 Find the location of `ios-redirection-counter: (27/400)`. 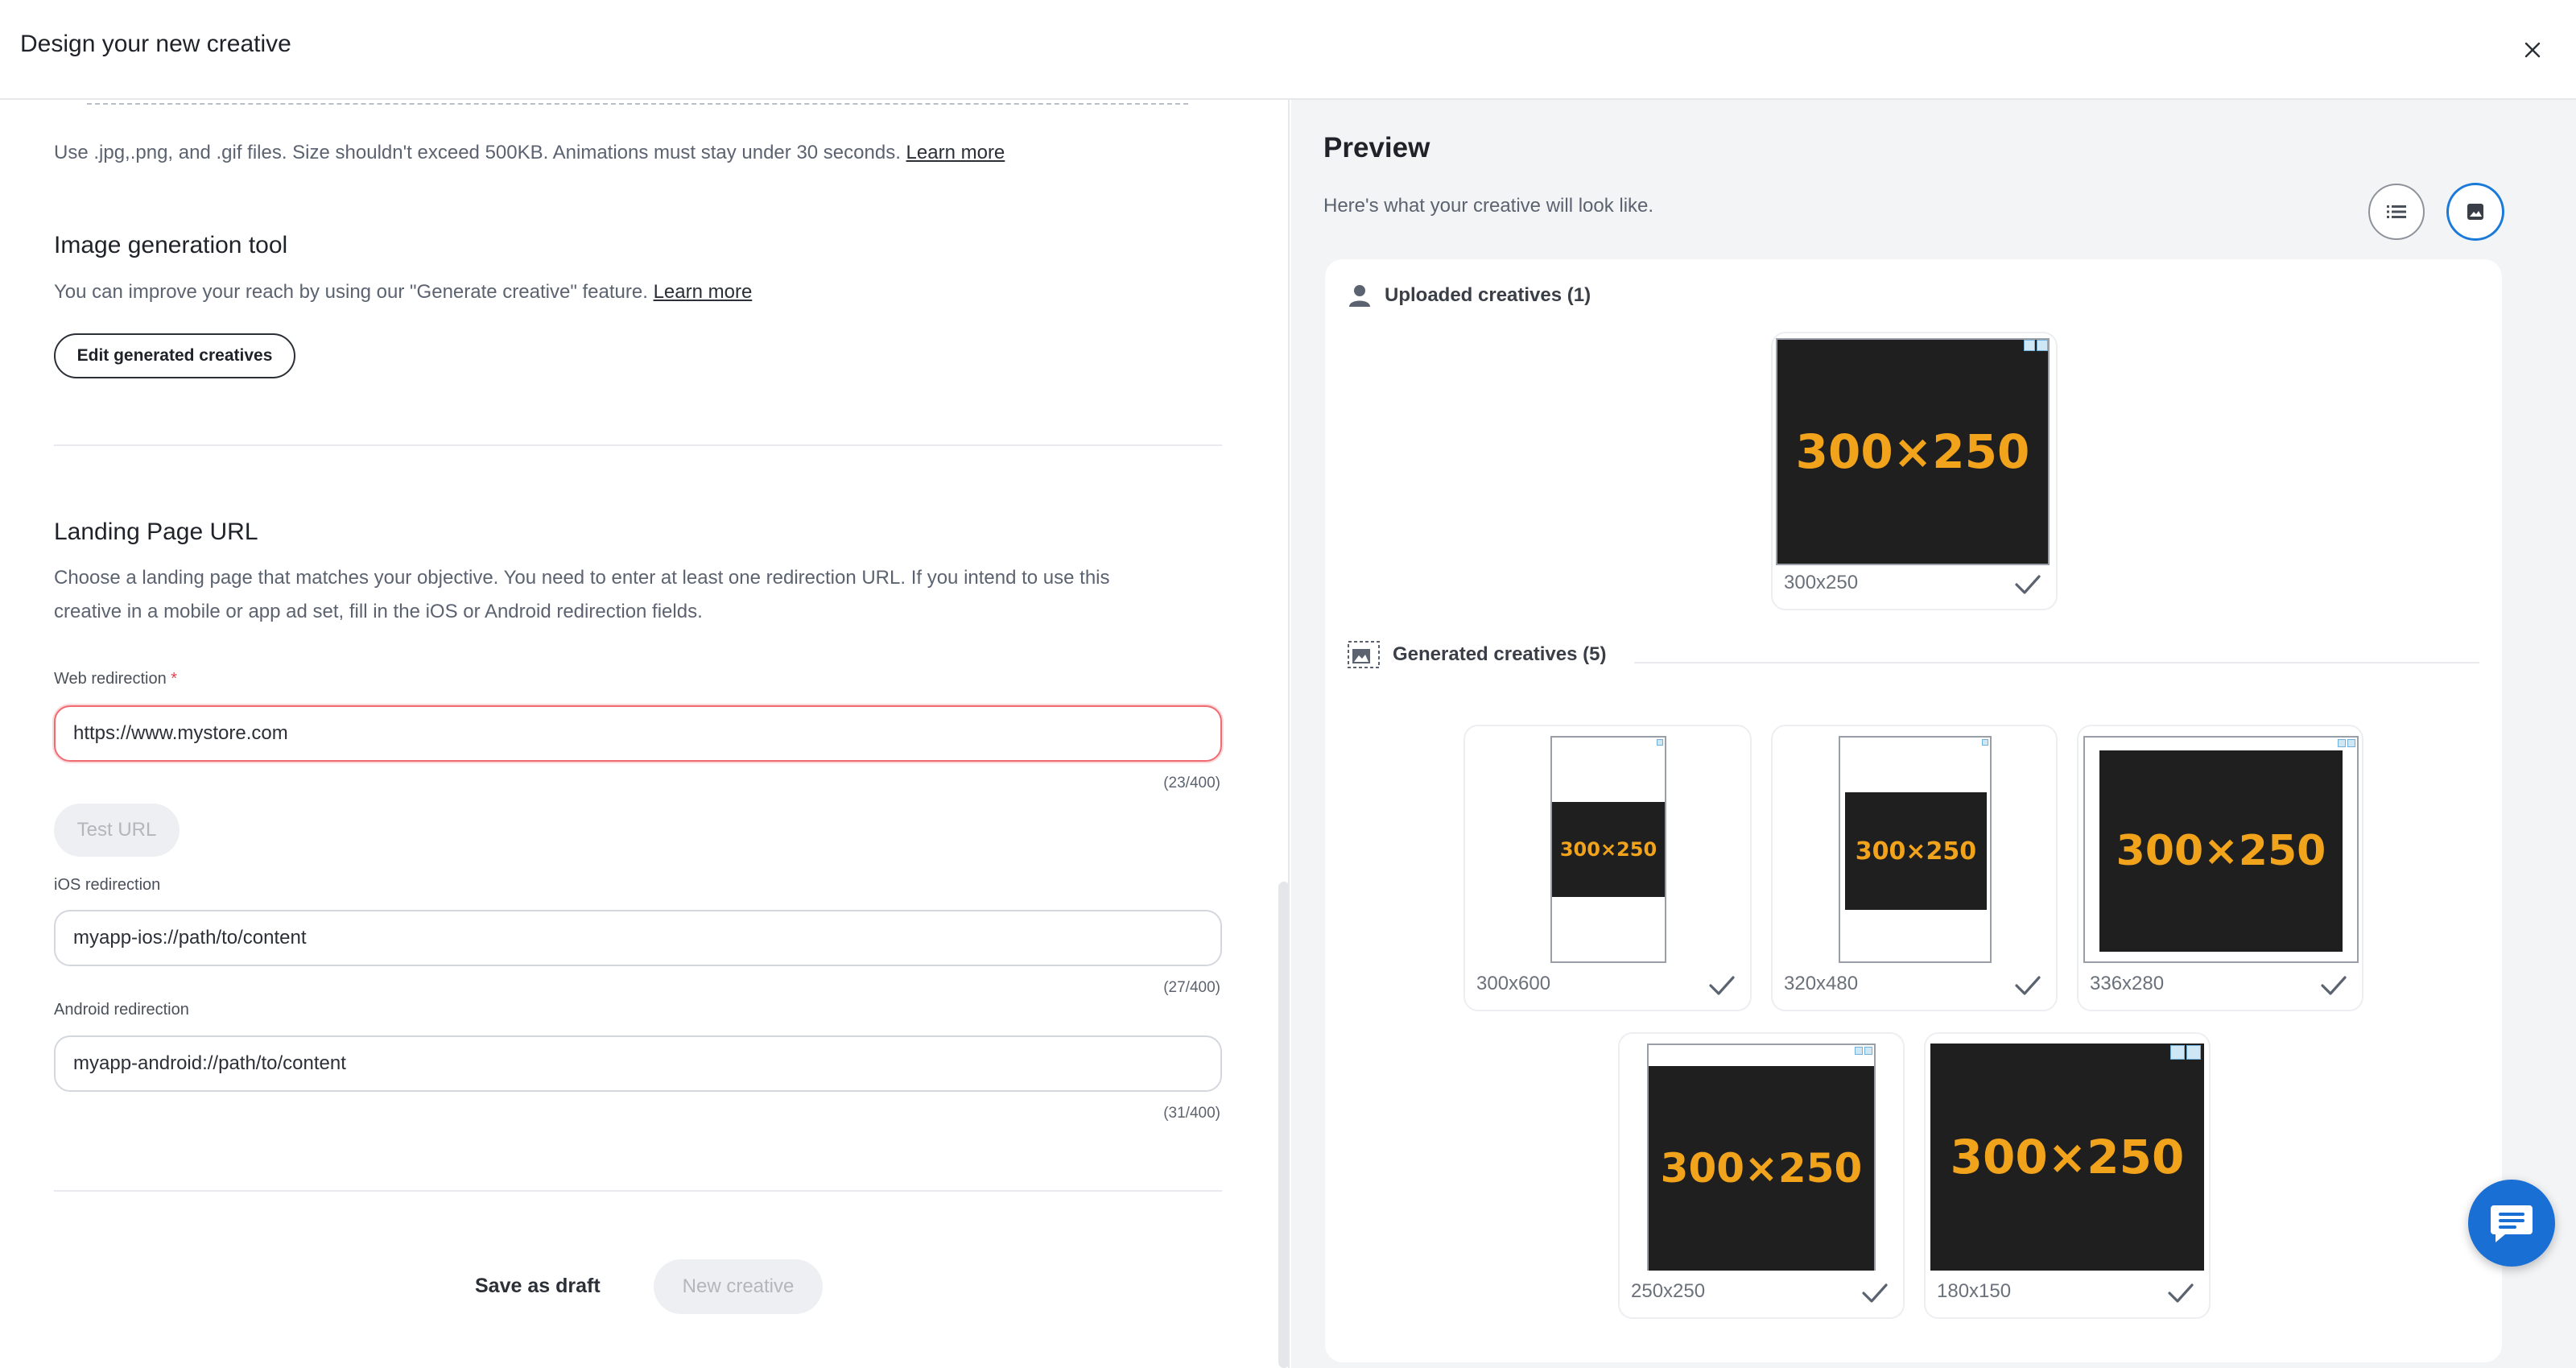

ios-redirection-counter: (27/400) is located at coordinates (1191, 988).